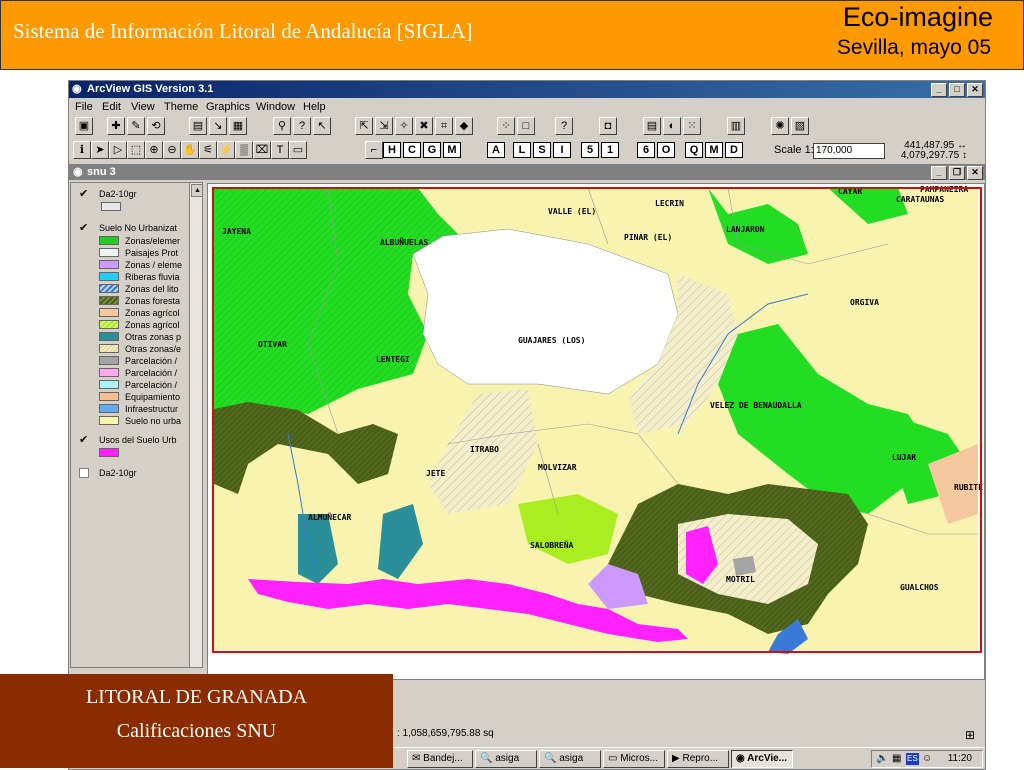 The width and height of the screenshot is (1024, 770). I want to click on menu-theme: Theme, so click(181, 107).